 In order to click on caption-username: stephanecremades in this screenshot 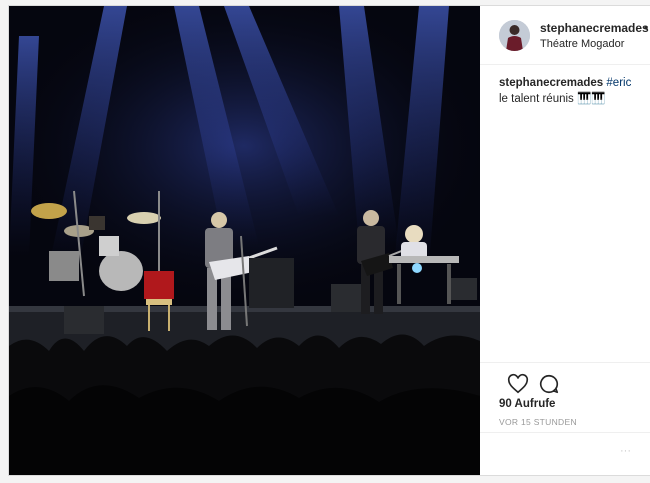, I will do `click(551, 83)`.